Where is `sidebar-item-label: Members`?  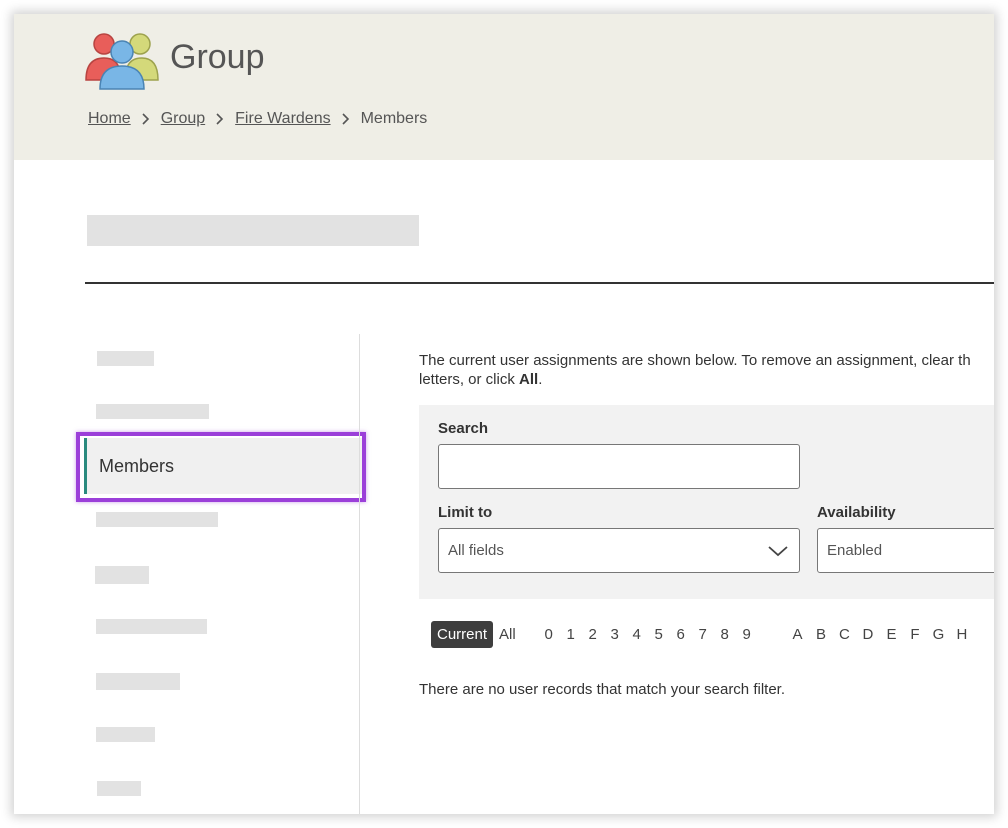 sidebar-item-label: Members is located at coordinates (137, 465).